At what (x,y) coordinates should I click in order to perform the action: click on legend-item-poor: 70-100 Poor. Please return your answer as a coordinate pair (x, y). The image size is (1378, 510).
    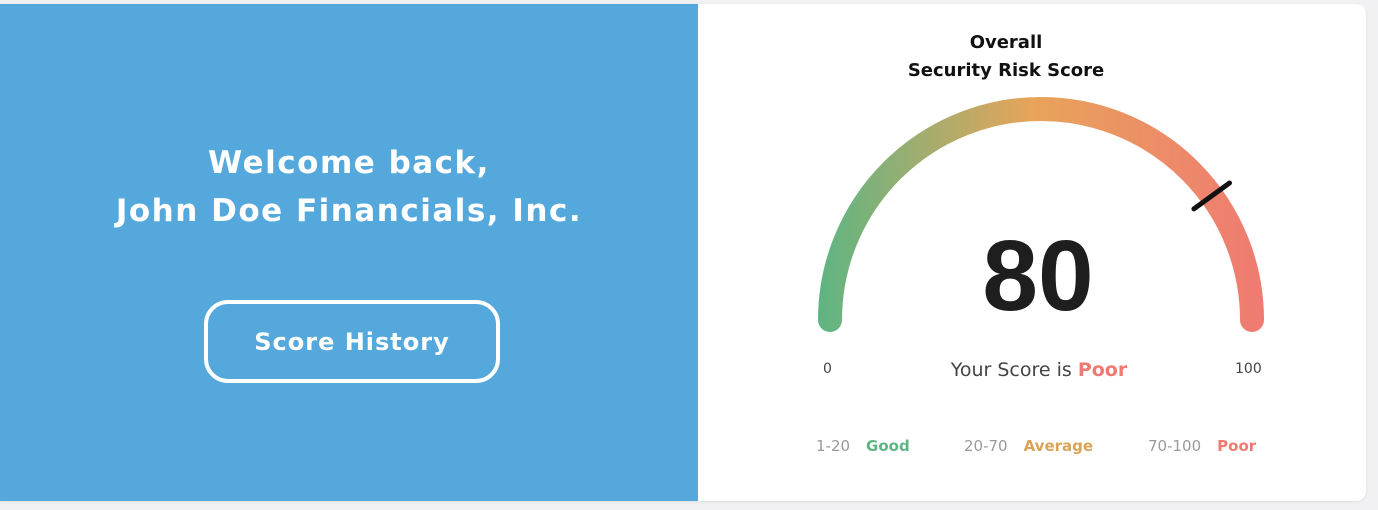
    Looking at the image, I should click on (1202, 446).